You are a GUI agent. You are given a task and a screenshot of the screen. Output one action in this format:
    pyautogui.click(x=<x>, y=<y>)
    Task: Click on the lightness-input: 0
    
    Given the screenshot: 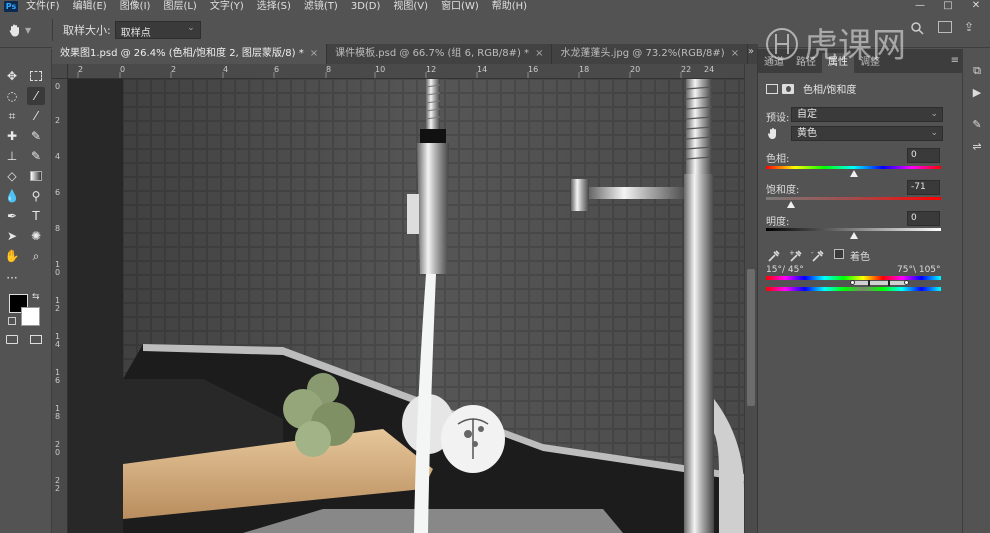 What is the action you would take?
    pyautogui.click(x=923, y=218)
    